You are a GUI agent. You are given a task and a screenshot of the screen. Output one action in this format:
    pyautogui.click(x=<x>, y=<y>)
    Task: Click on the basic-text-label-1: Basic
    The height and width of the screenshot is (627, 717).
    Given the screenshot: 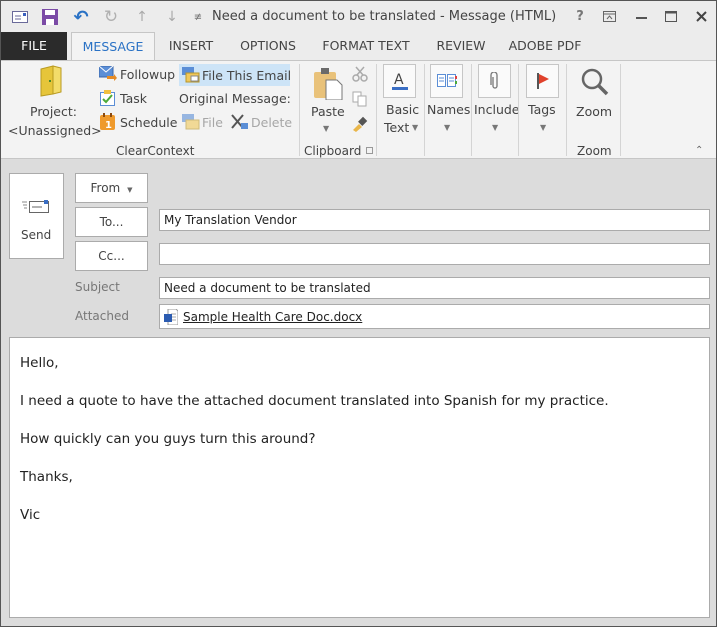 What is the action you would take?
    pyautogui.click(x=403, y=109)
    